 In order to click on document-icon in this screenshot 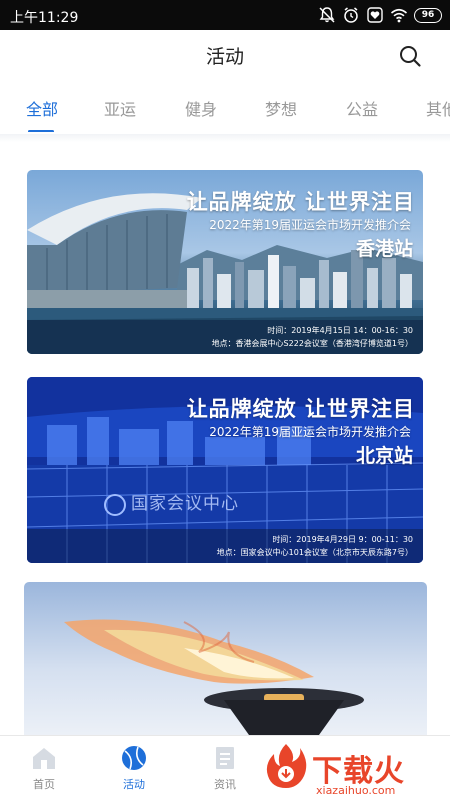, I will do `click(225, 758)`.